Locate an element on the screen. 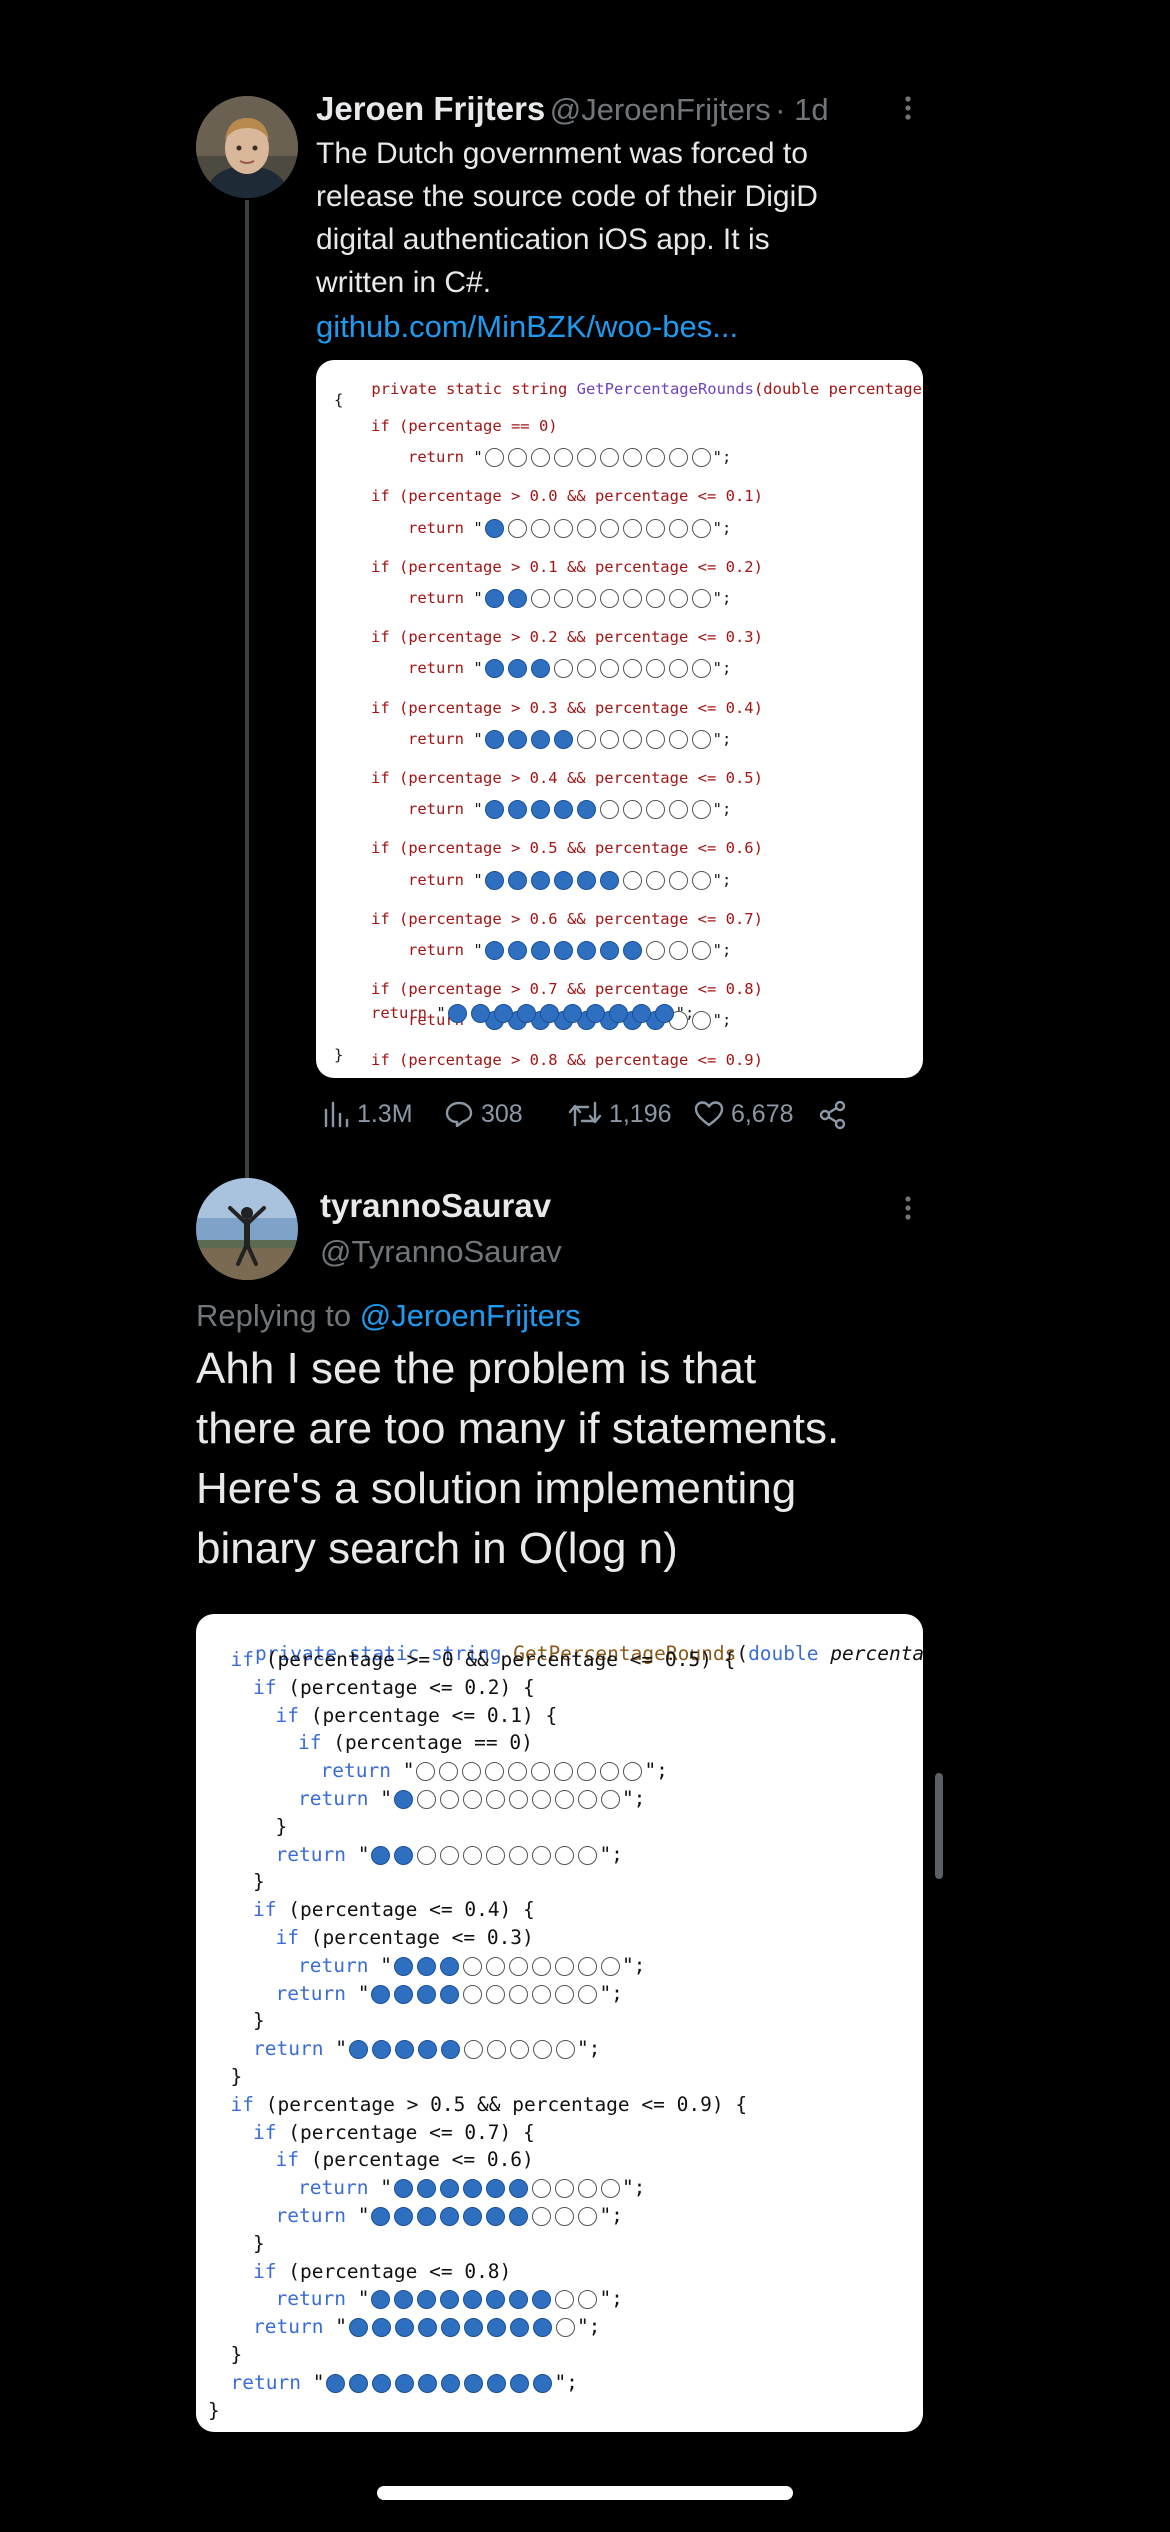  more-icon is located at coordinates (908, 108).